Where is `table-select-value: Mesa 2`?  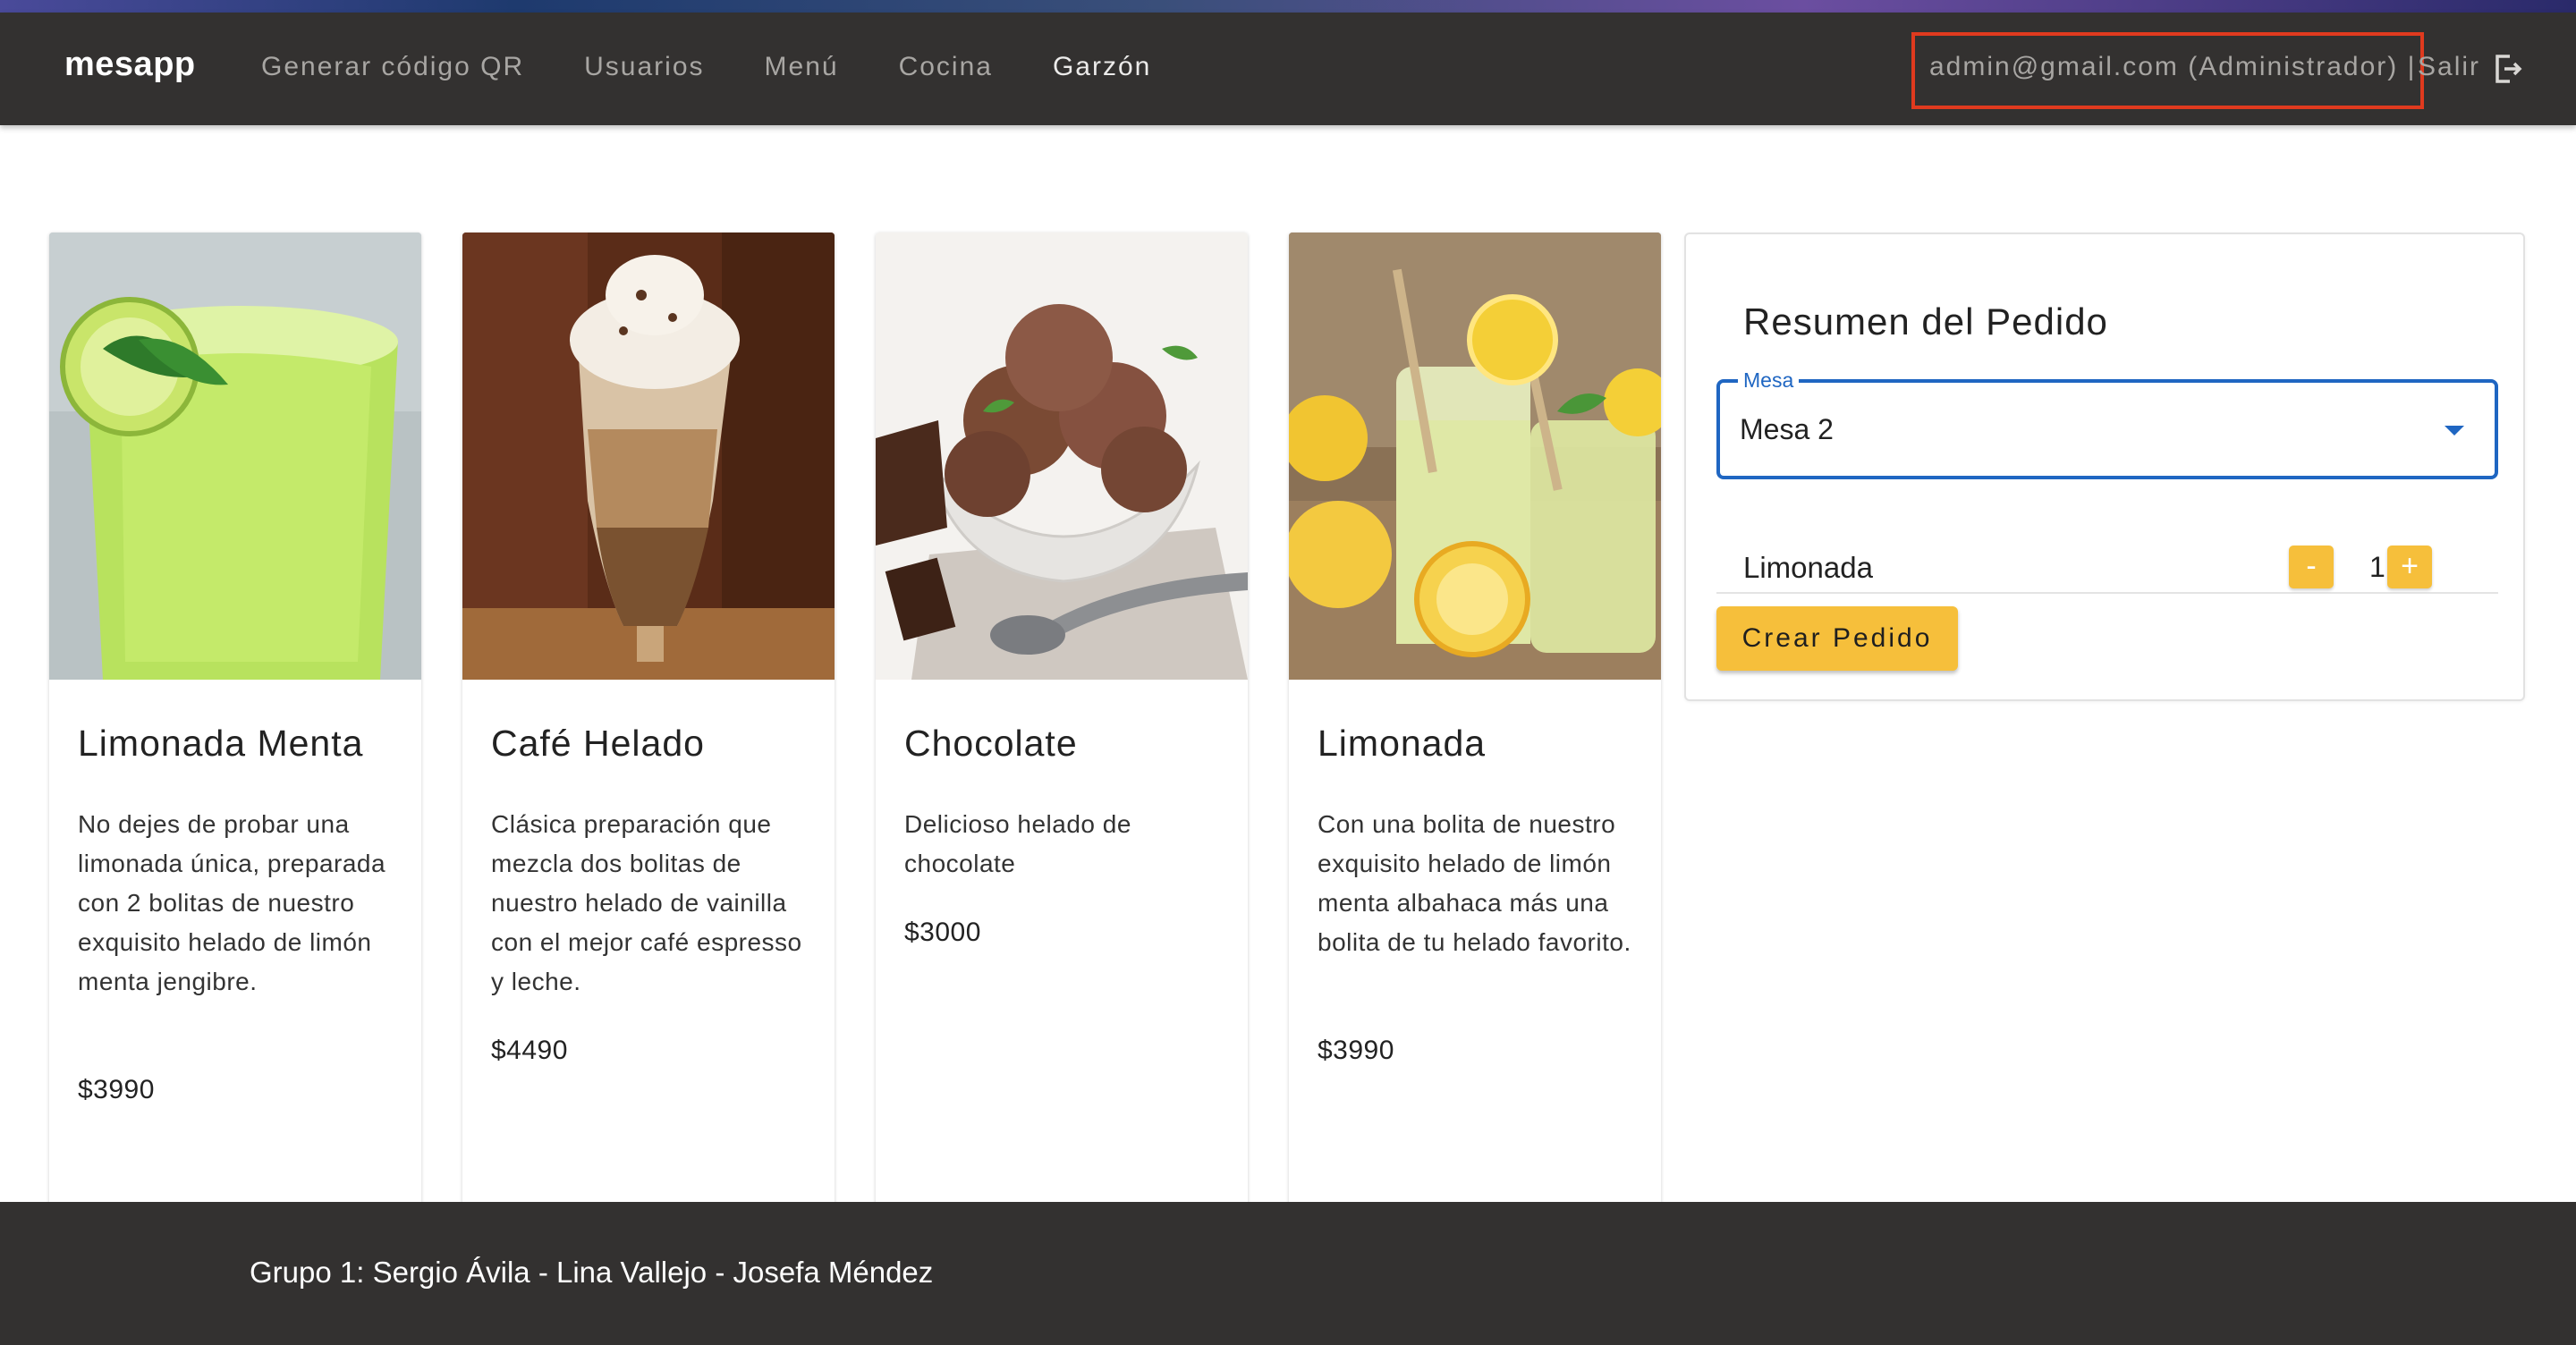 table-select-value: Mesa 2 is located at coordinates (1787, 429).